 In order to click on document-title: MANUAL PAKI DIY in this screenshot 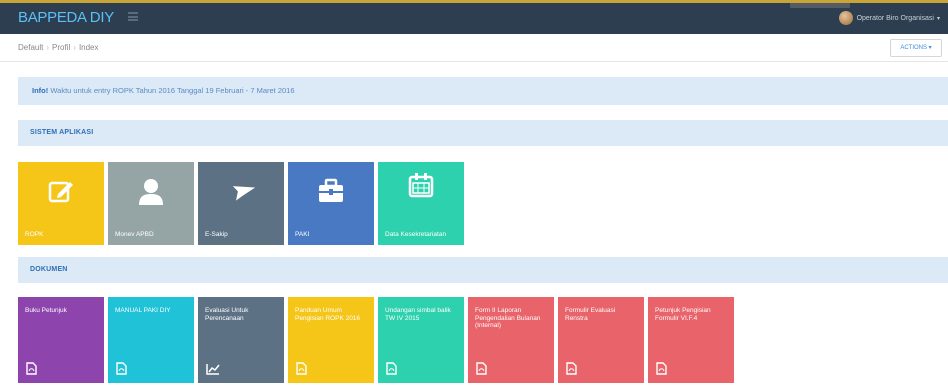, I will do `click(143, 310)`.